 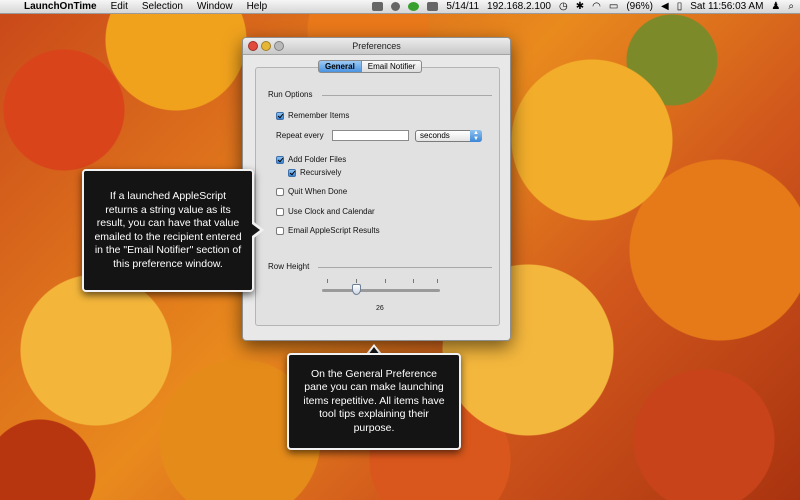 I want to click on ip-display: 192.168.2.100, so click(x=519, y=6).